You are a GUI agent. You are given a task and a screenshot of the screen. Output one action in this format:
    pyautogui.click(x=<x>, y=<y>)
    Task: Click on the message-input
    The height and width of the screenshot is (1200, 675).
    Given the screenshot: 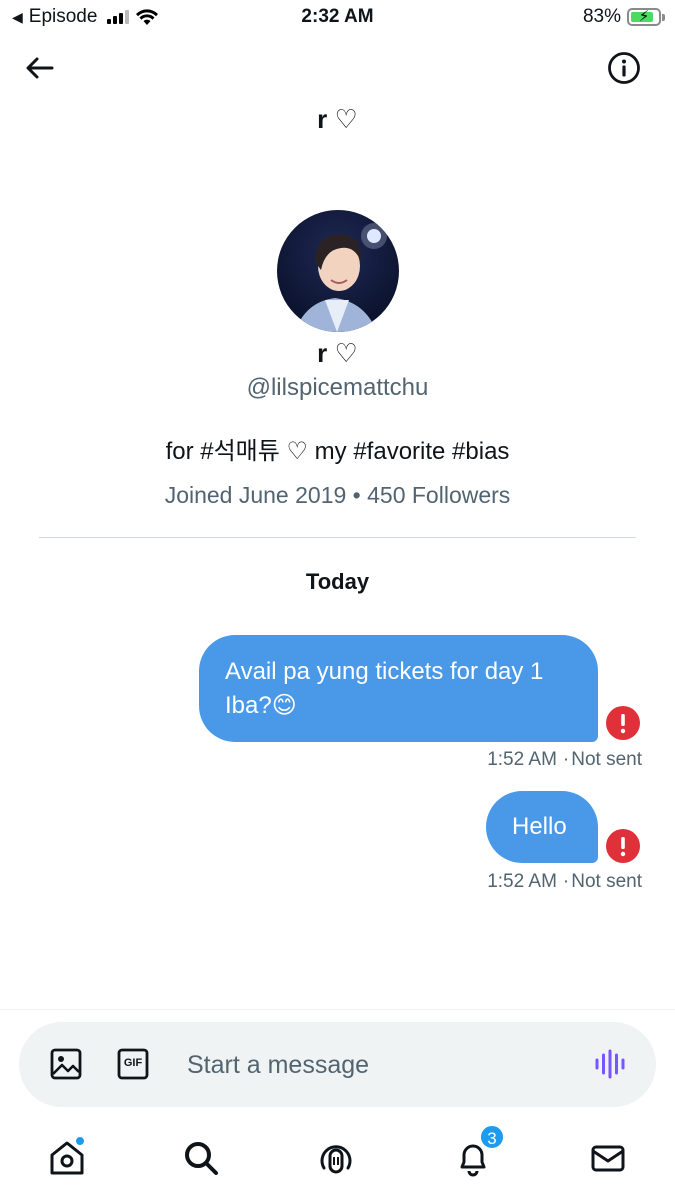 What is the action you would take?
    pyautogui.click(x=377, y=1065)
    